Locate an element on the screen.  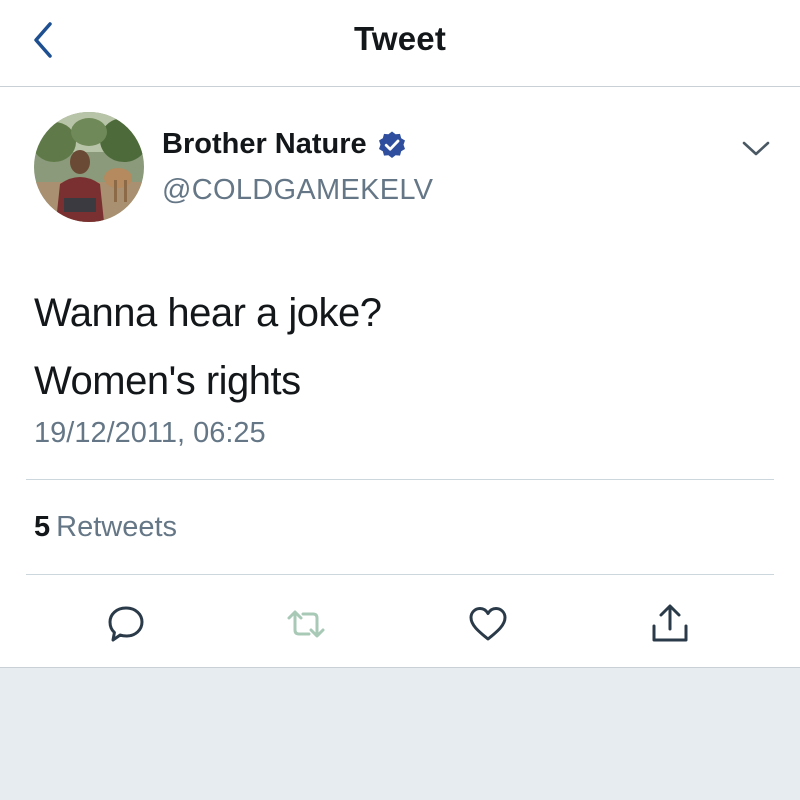
reply-button is located at coordinates (126, 624).